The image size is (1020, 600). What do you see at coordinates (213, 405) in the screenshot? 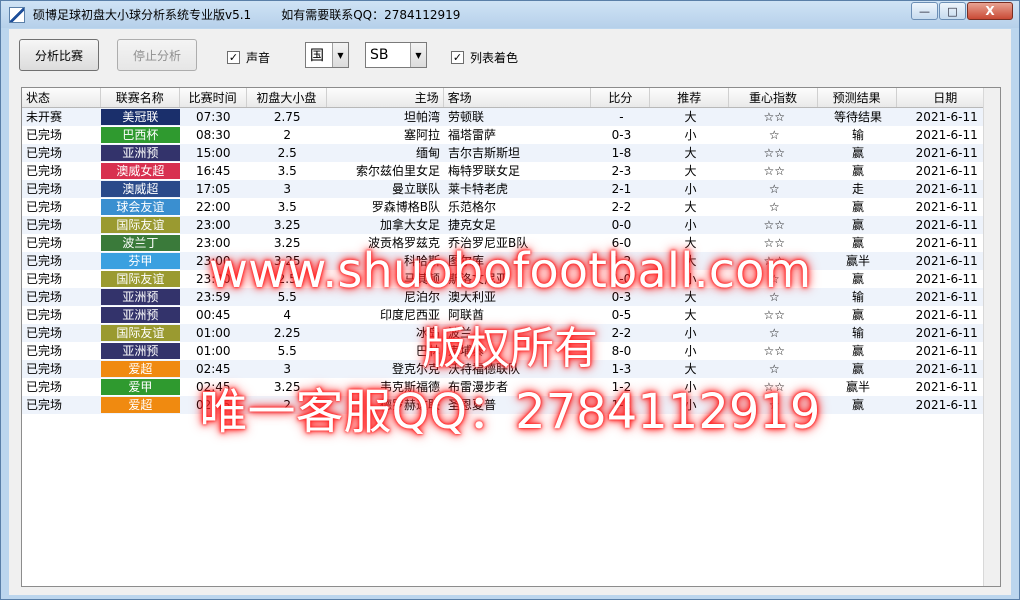
I see `time-cell: 02:45` at bounding box center [213, 405].